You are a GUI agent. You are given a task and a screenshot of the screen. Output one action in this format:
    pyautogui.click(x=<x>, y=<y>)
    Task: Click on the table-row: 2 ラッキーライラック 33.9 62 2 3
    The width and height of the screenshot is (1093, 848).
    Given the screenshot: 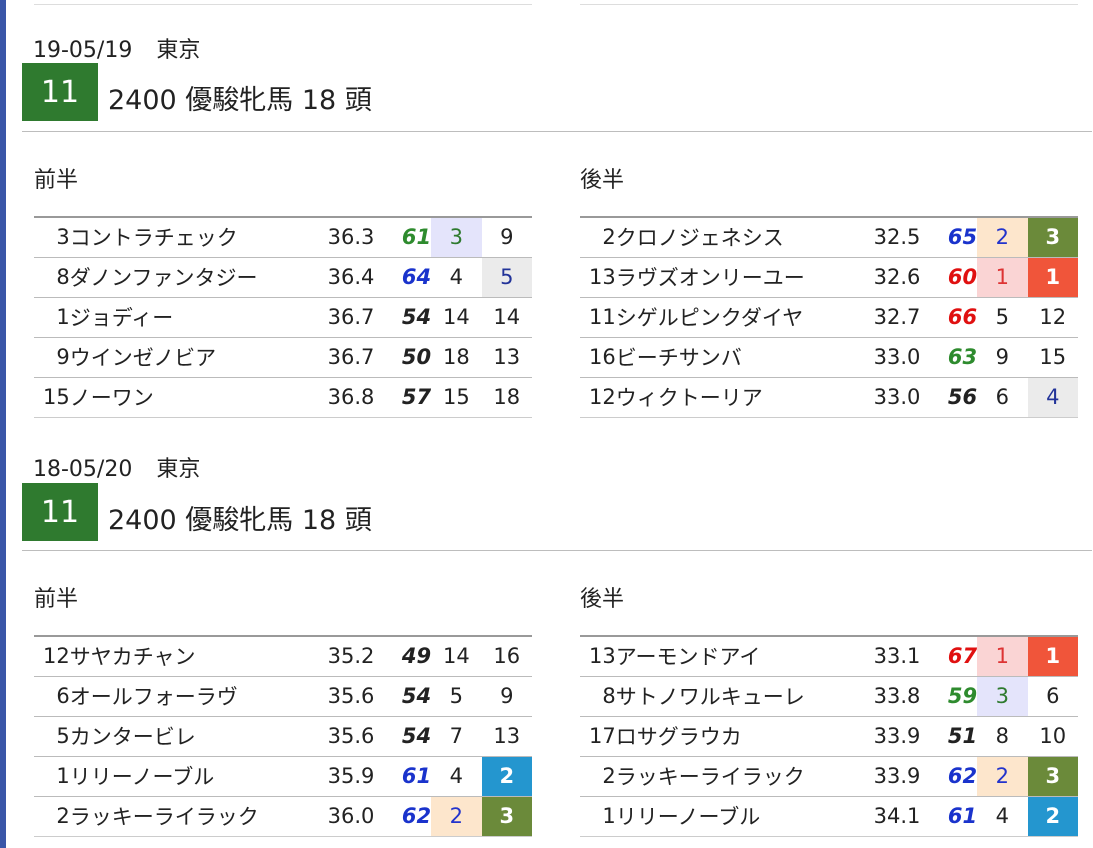 What is the action you would take?
    pyautogui.click(x=829, y=776)
    